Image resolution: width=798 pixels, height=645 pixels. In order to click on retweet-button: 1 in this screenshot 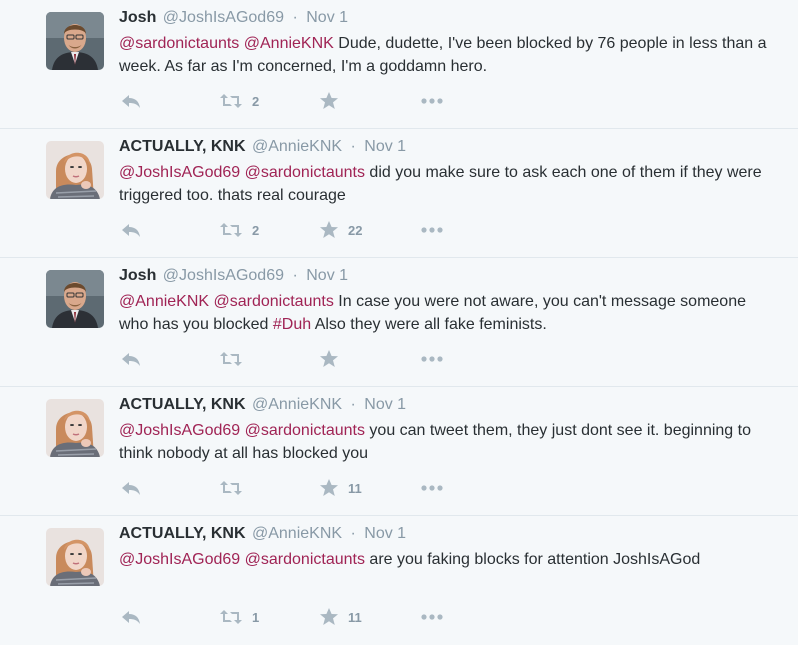, I will do `click(239, 617)`.